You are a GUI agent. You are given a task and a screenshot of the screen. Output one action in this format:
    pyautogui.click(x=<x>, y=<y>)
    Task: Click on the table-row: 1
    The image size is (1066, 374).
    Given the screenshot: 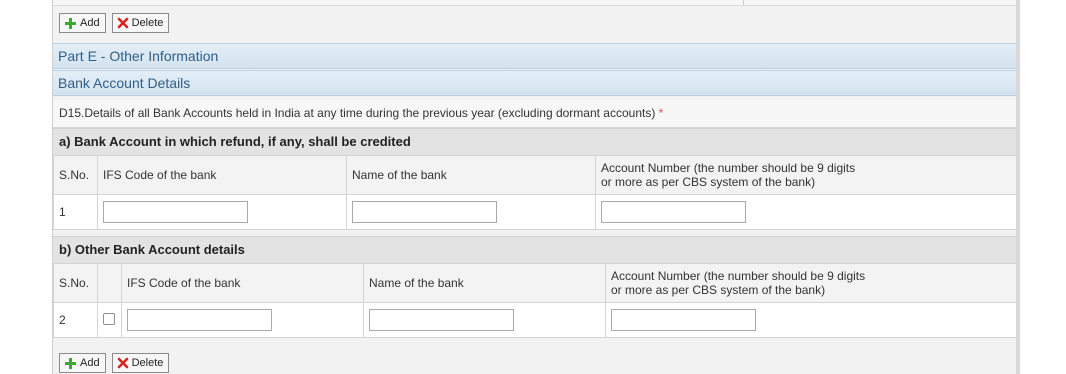 What is the action you would take?
    pyautogui.click(x=535, y=212)
    